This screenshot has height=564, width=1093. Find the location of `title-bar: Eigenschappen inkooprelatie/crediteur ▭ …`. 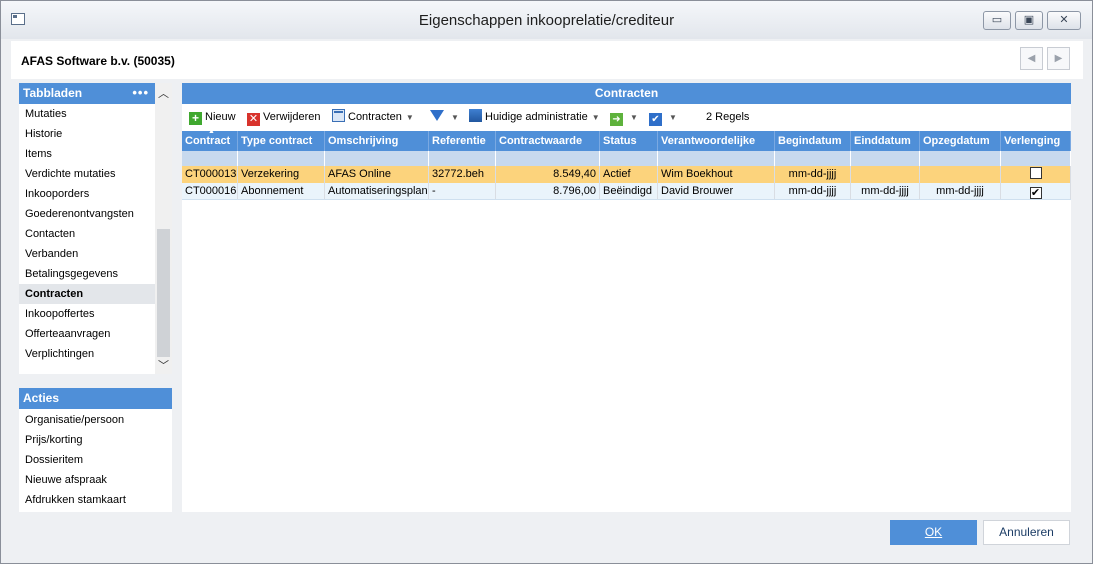

title-bar: Eigenschappen inkooprelatie/crediteur ▭ … is located at coordinates (546, 20).